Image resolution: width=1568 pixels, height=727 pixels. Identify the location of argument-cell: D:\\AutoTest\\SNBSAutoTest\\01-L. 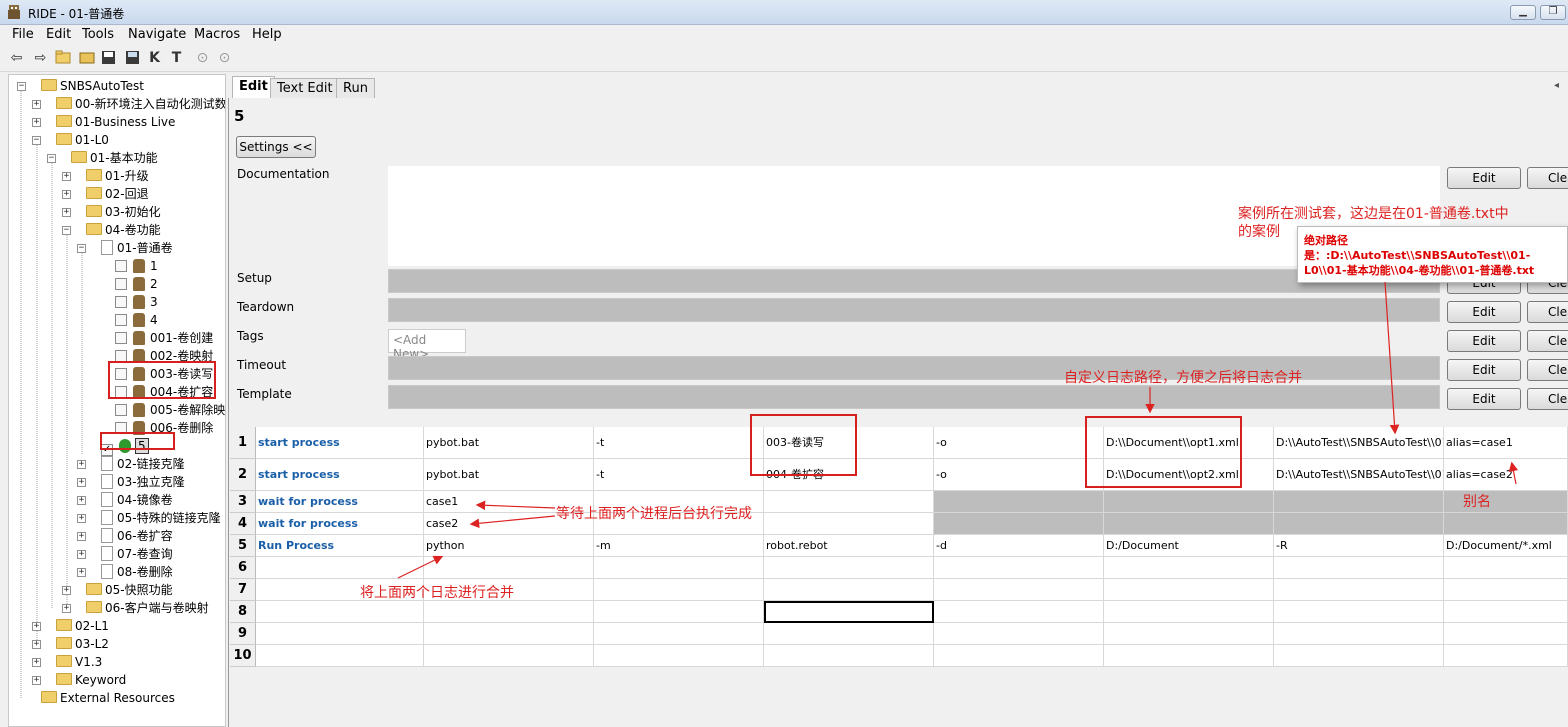
(1359, 475).